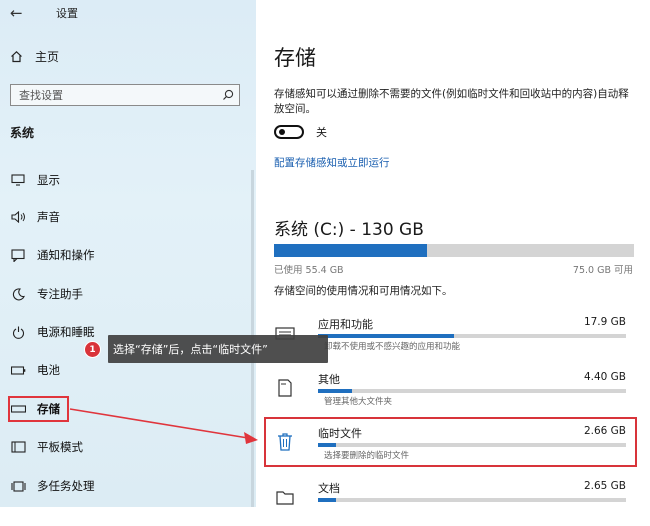 Image resolution: width=650 pixels, height=526 pixels. Describe the element at coordinates (44, 13) in the screenshot. I see `title-bar: ← 设置` at that location.